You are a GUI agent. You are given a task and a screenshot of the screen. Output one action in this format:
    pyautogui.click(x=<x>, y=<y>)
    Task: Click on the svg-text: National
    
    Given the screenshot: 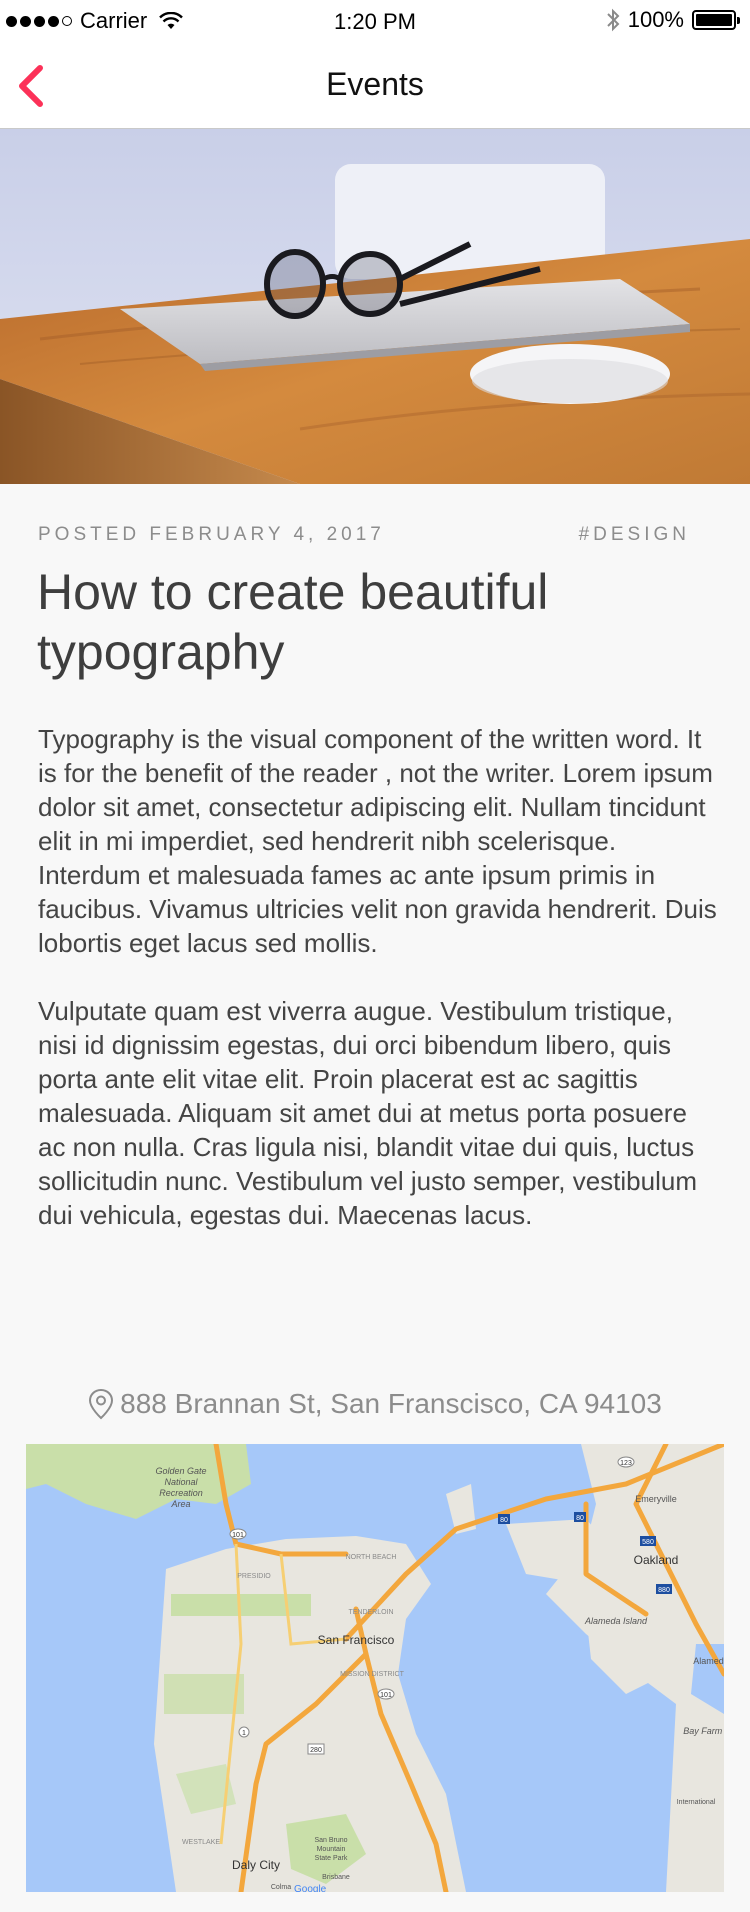 What is the action you would take?
    pyautogui.click(x=181, y=1482)
    